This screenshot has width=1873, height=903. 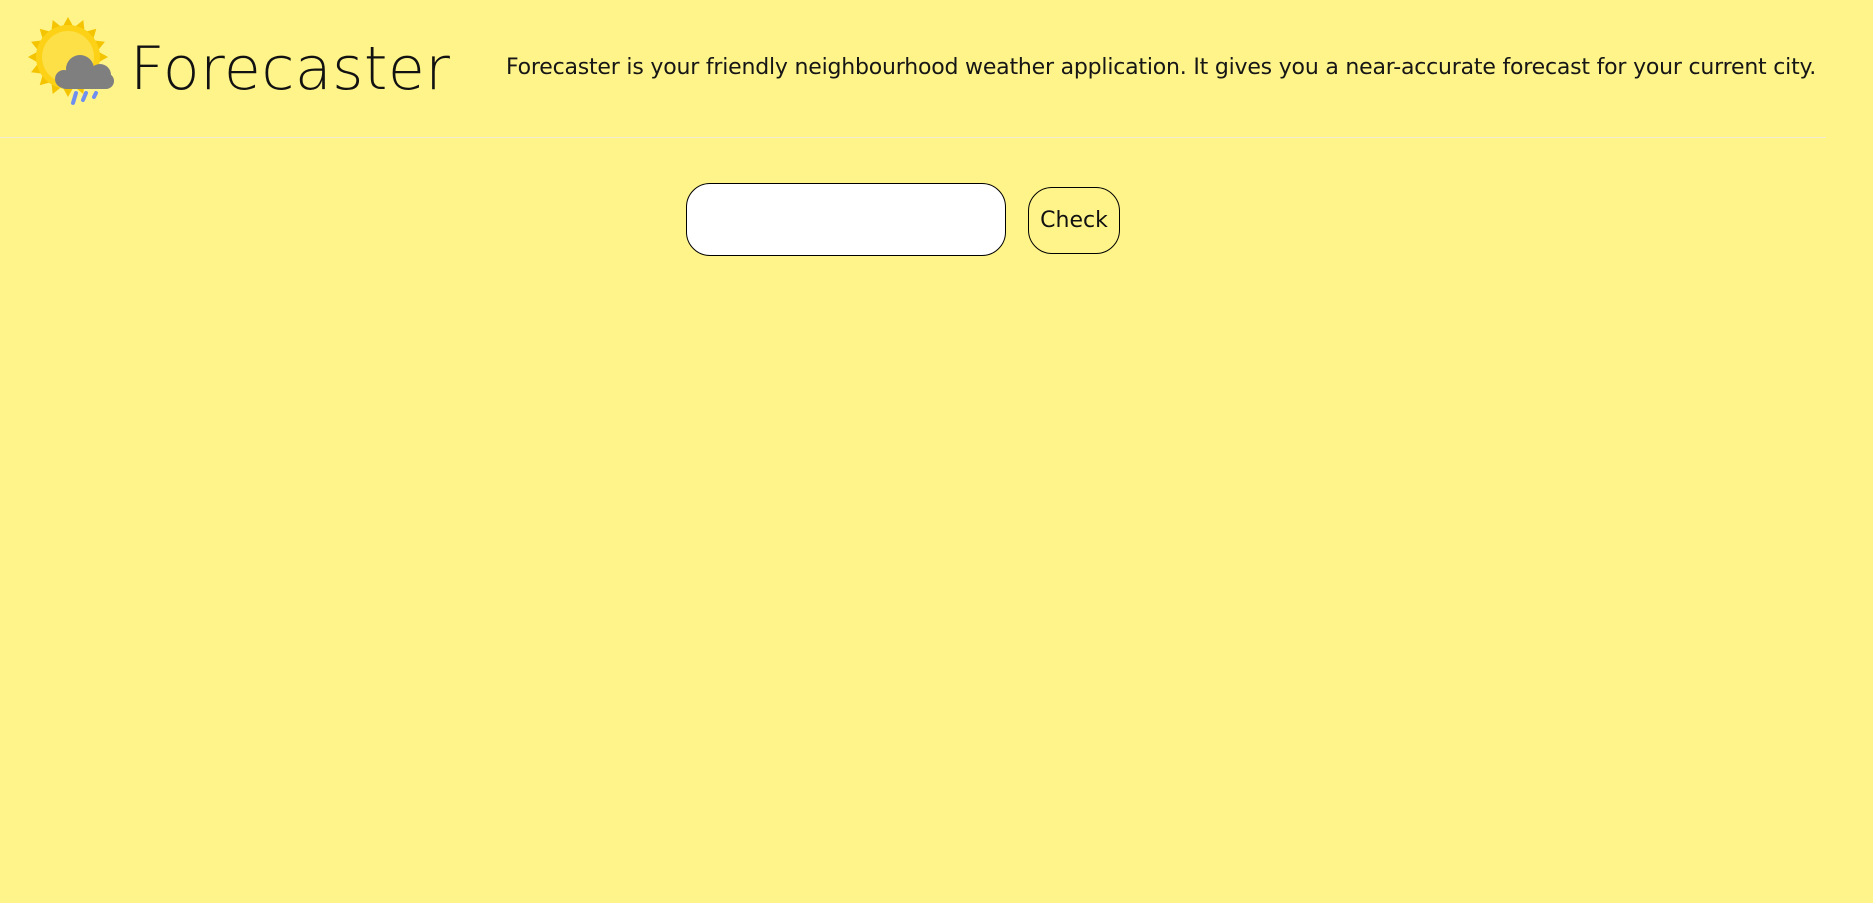 I want to click on city-input, so click(x=846, y=219).